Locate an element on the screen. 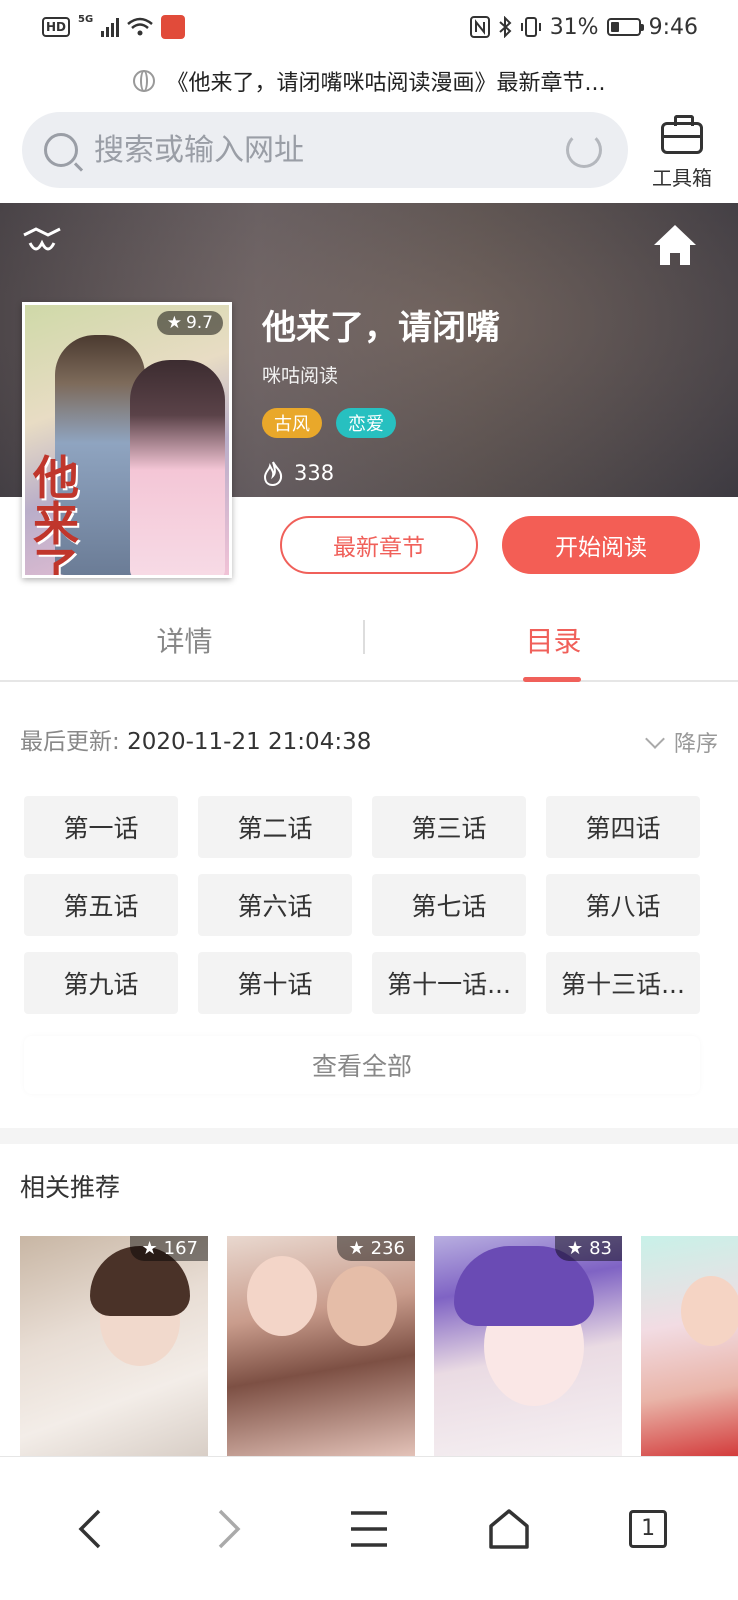 Image resolution: width=738 pixels, height=1600 pixels. recommend-item is located at coordinates (689, 1346).